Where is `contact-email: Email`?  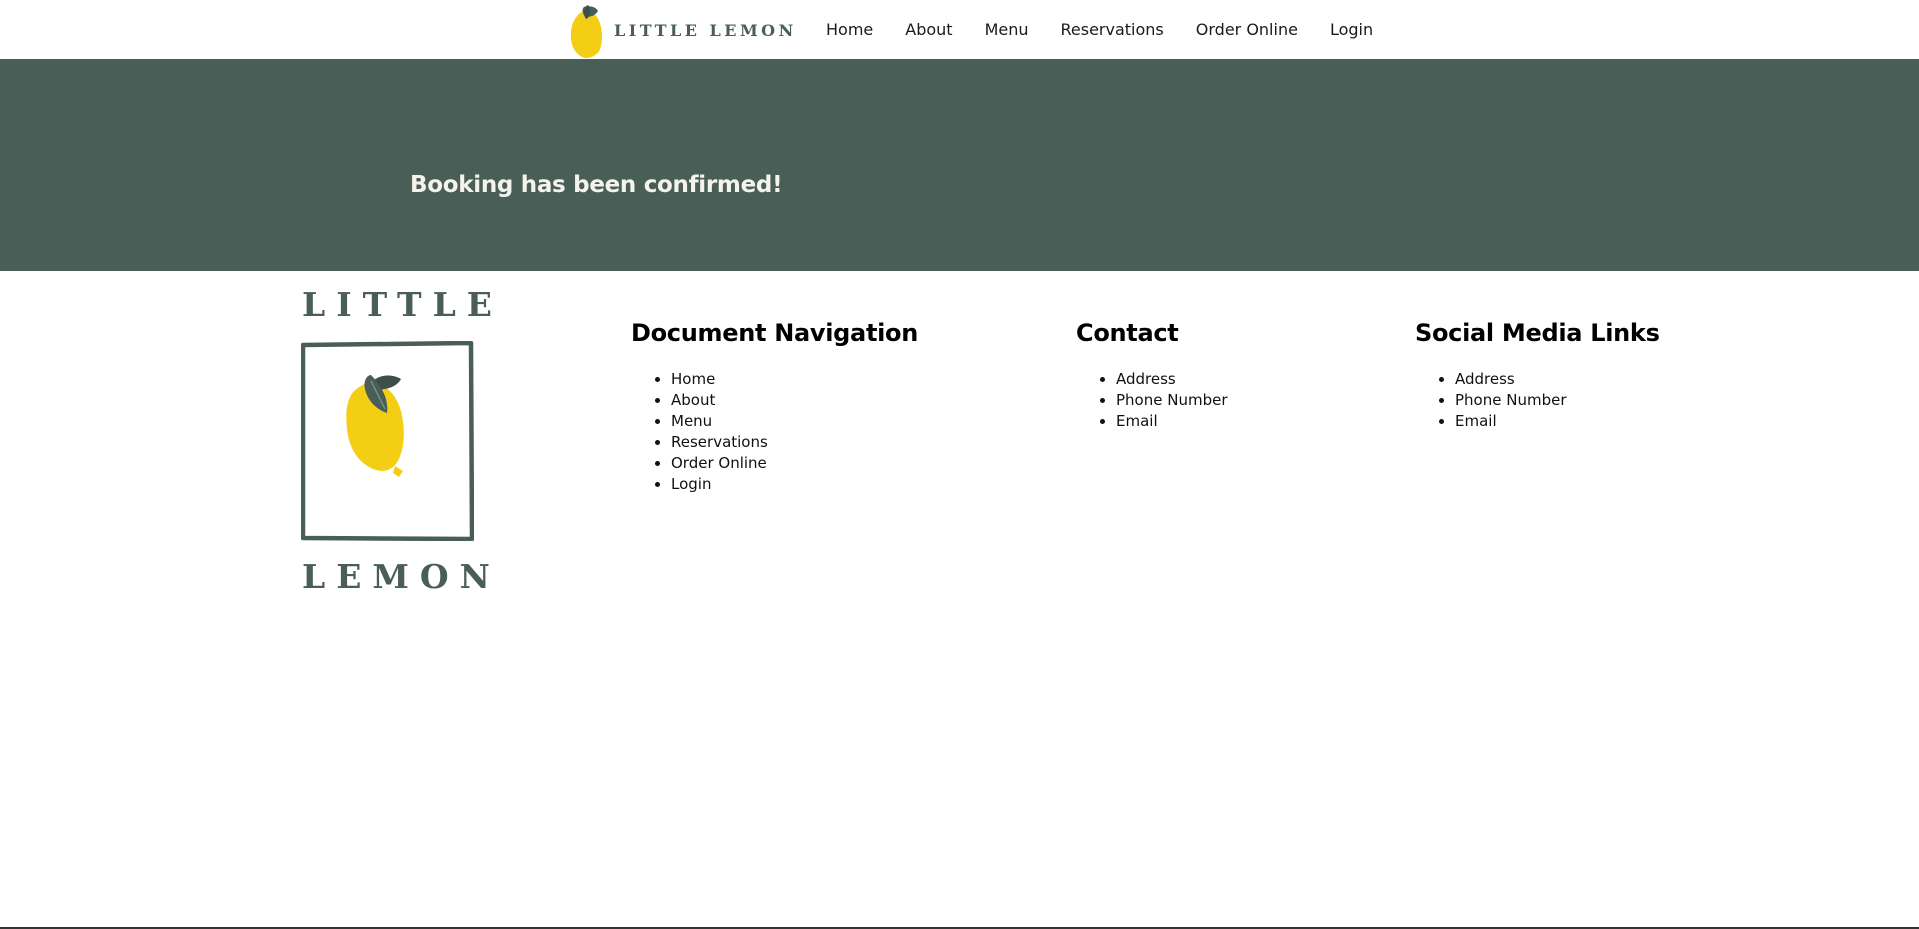
contact-email: Email is located at coordinates (1172, 421).